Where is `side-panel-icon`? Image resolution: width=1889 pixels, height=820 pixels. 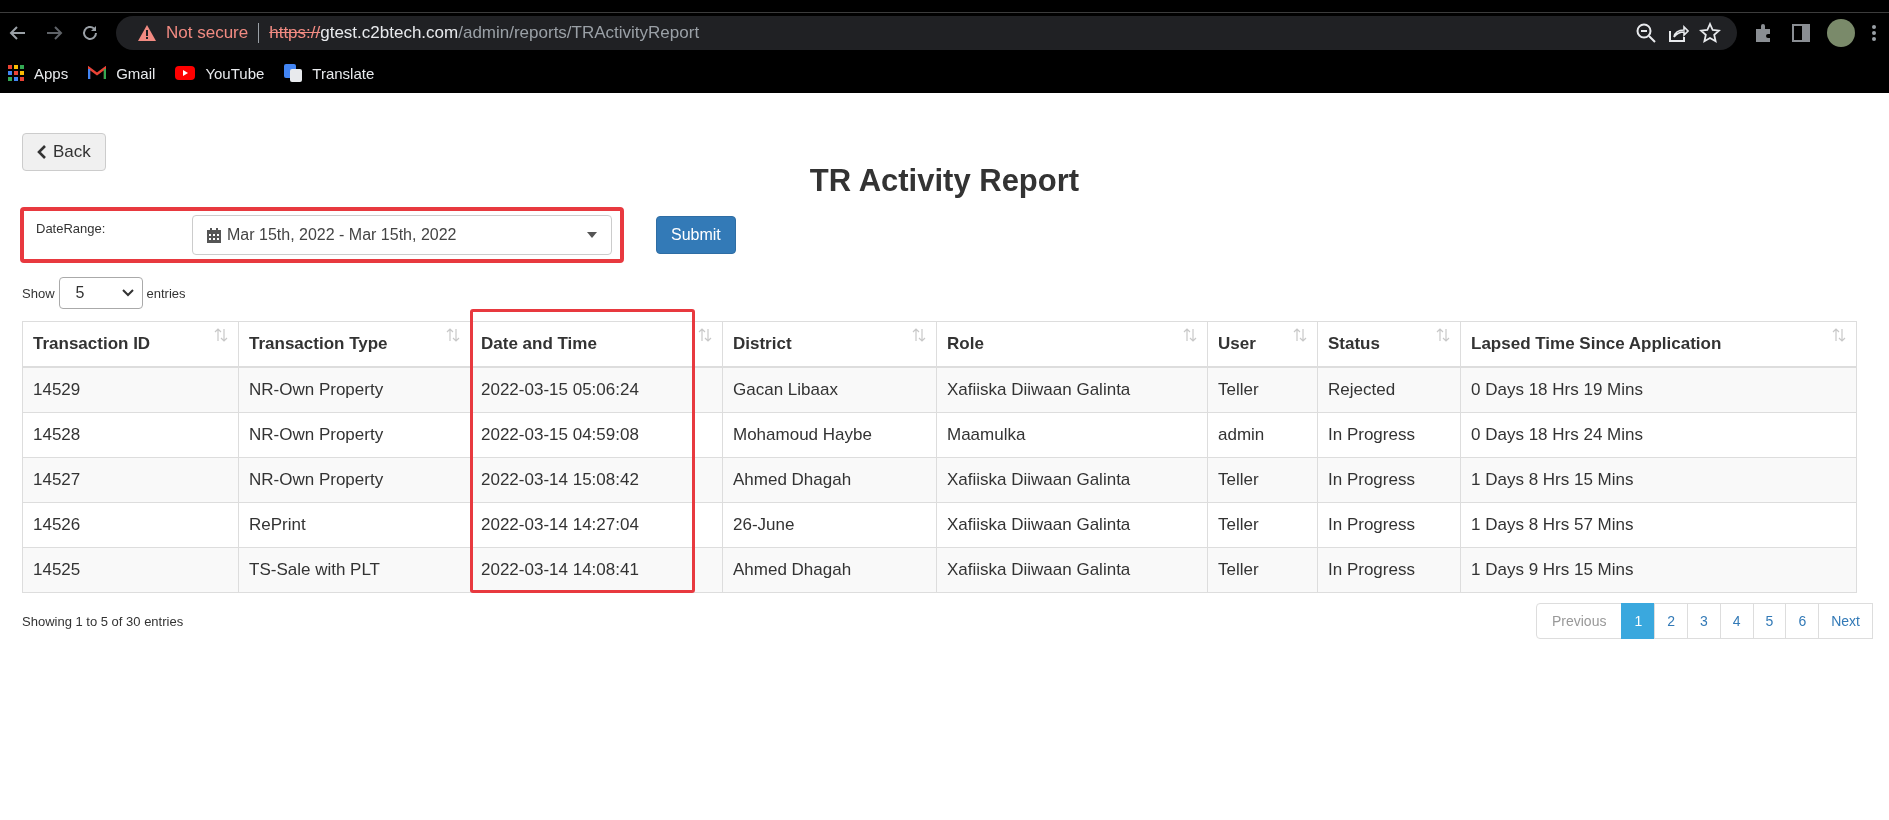 side-panel-icon is located at coordinates (1801, 33).